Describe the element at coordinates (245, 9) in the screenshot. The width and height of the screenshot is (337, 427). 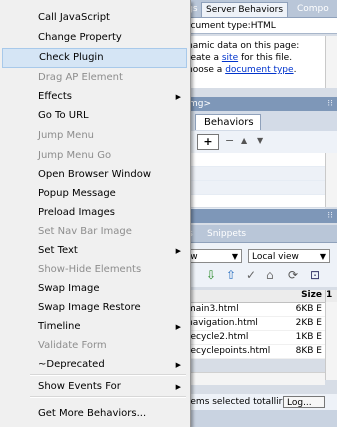
I see `tab-server-behaviors: Server Behaviors` at that location.